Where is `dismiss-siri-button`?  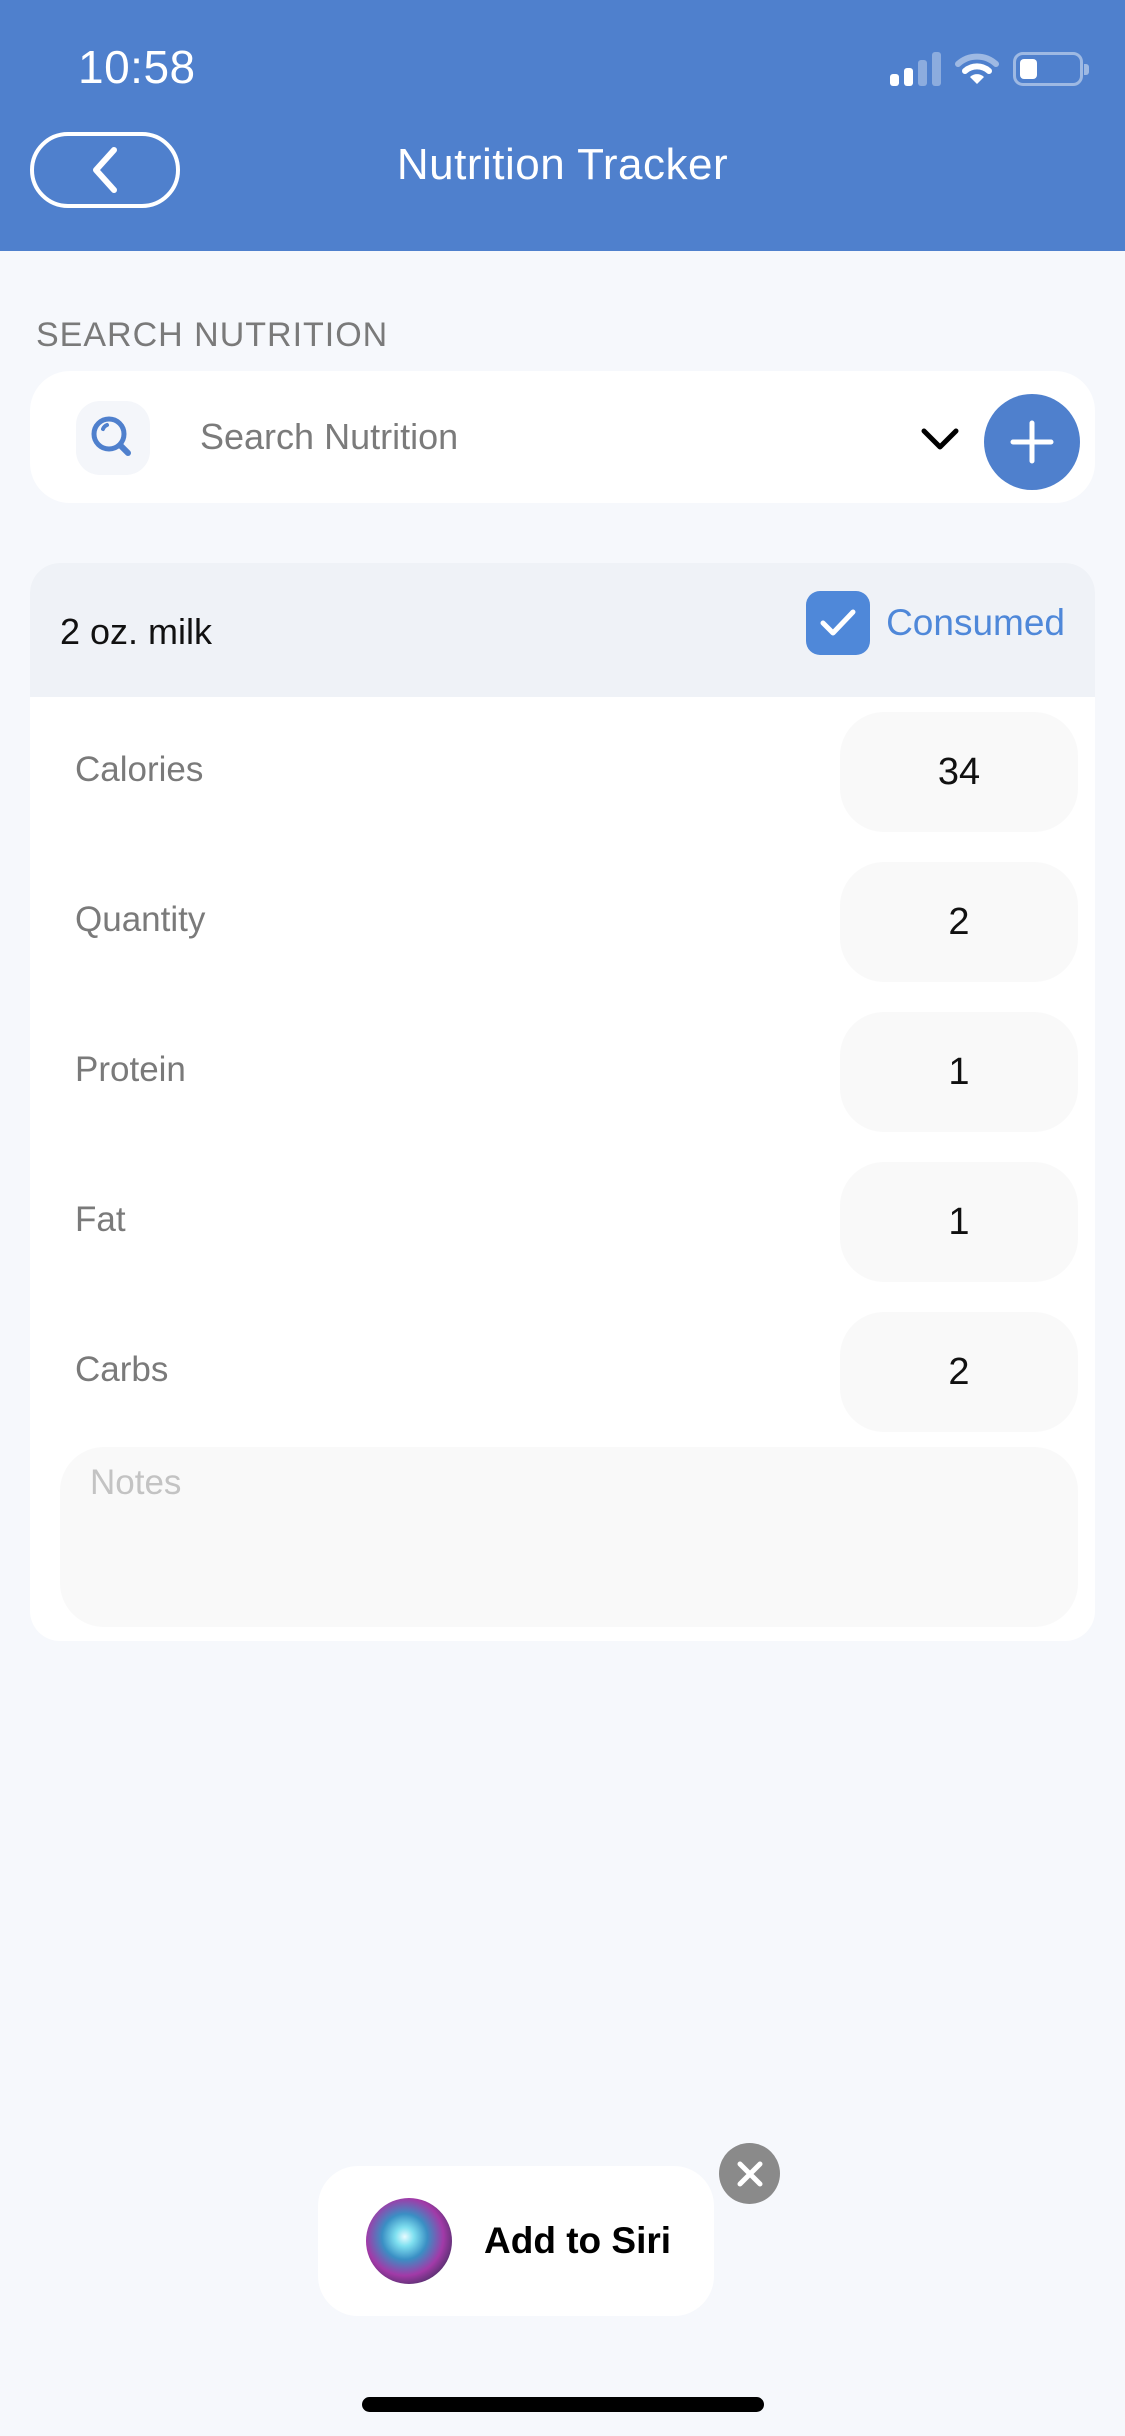
dismiss-siri-button is located at coordinates (749, 2173).